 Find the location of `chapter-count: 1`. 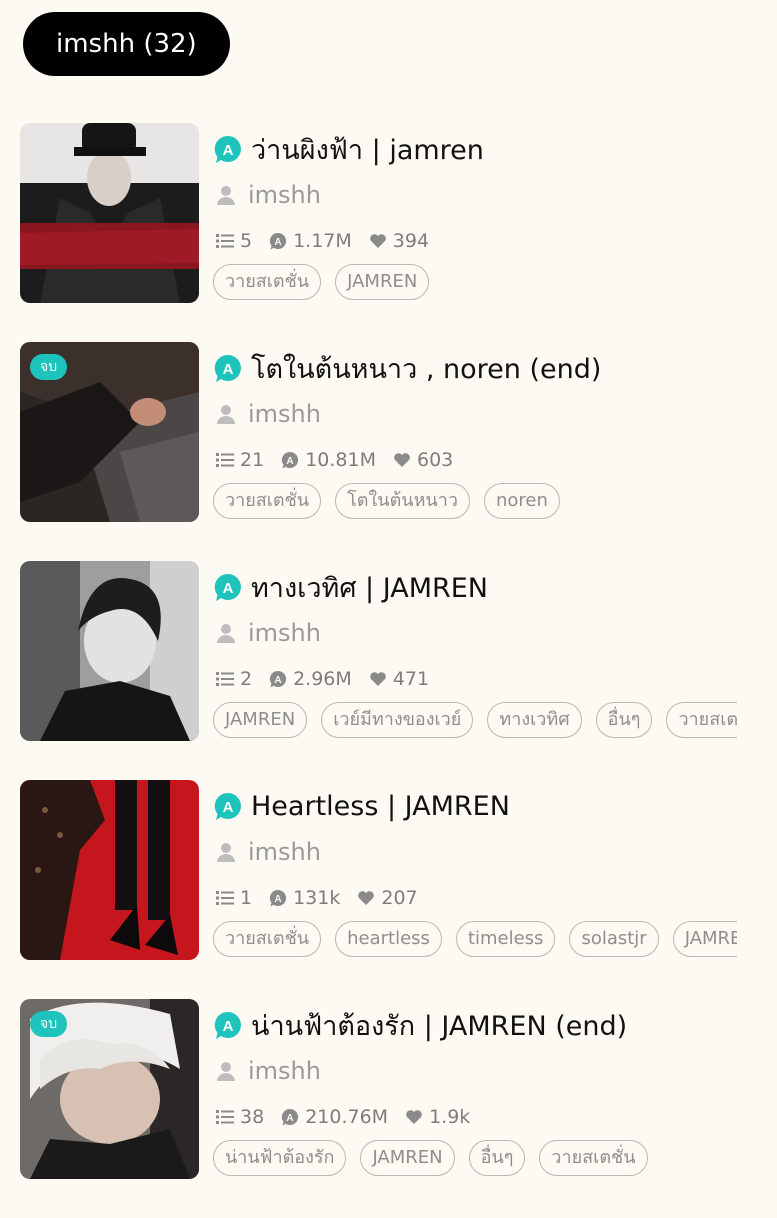

chapter-count: 1 is located at coordinates (246, 898).